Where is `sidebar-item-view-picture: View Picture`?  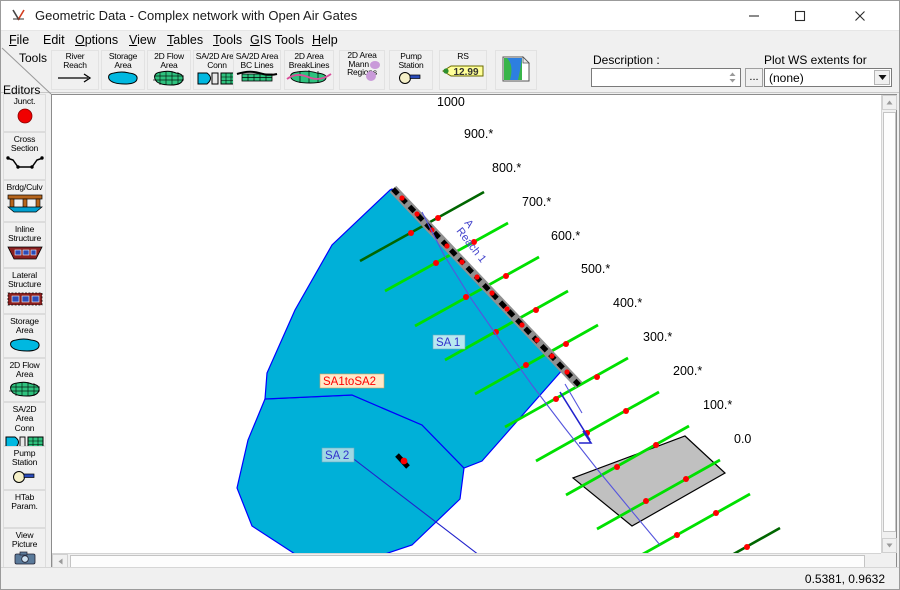 sidebar-item-view-picture: View Picture is located at coordinates (24, 549).